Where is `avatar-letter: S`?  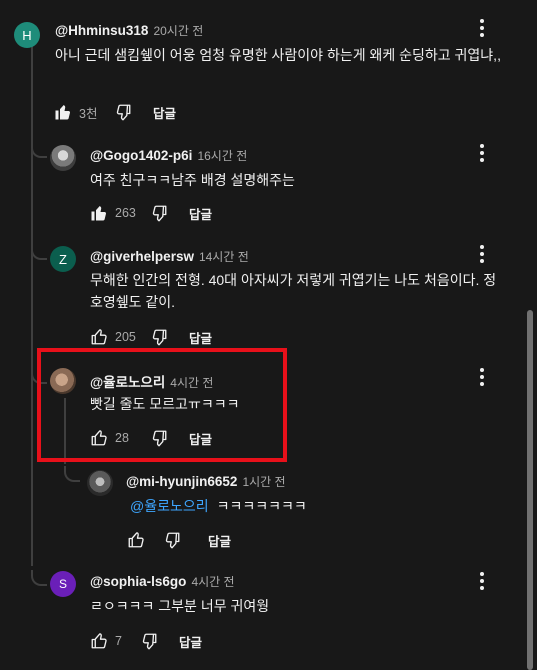
avatar-letter: S is located at coordinates (62, 584).